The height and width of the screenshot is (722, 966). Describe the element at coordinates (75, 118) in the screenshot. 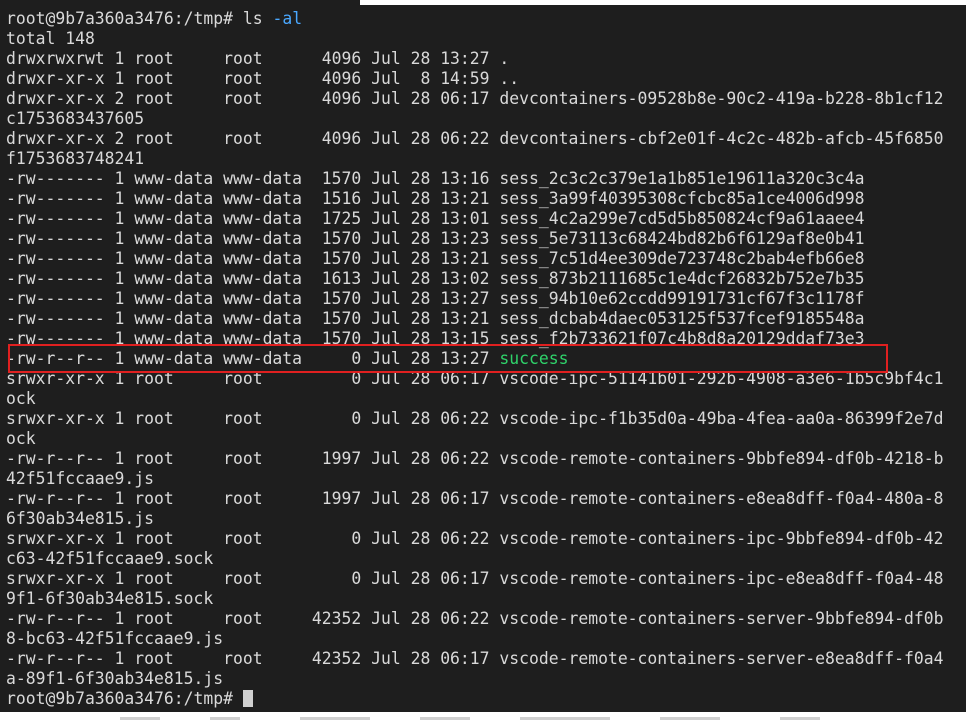

I see `listing-line: c1753683437605` at that location.